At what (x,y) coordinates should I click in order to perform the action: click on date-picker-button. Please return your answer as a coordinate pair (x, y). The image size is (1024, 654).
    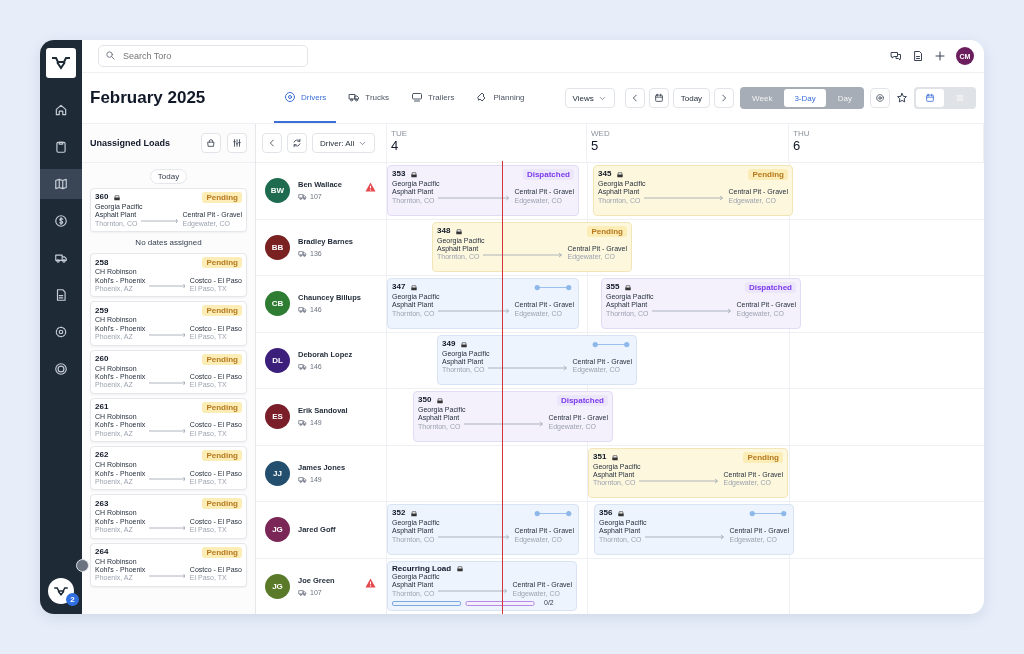
    Looking at the image, I should click on (658, 98).